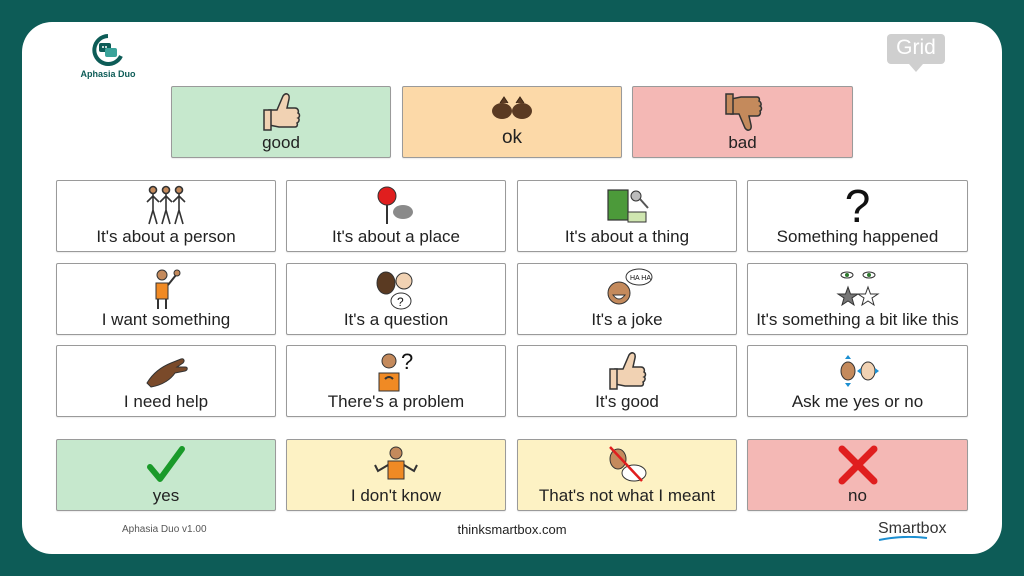 The width and height of the screenshot is (1024, 576). What do you see at coordinates (627, 236) in the screenshot?
I see `thing-label: It's about a thing` at bounding box center [627, 236].